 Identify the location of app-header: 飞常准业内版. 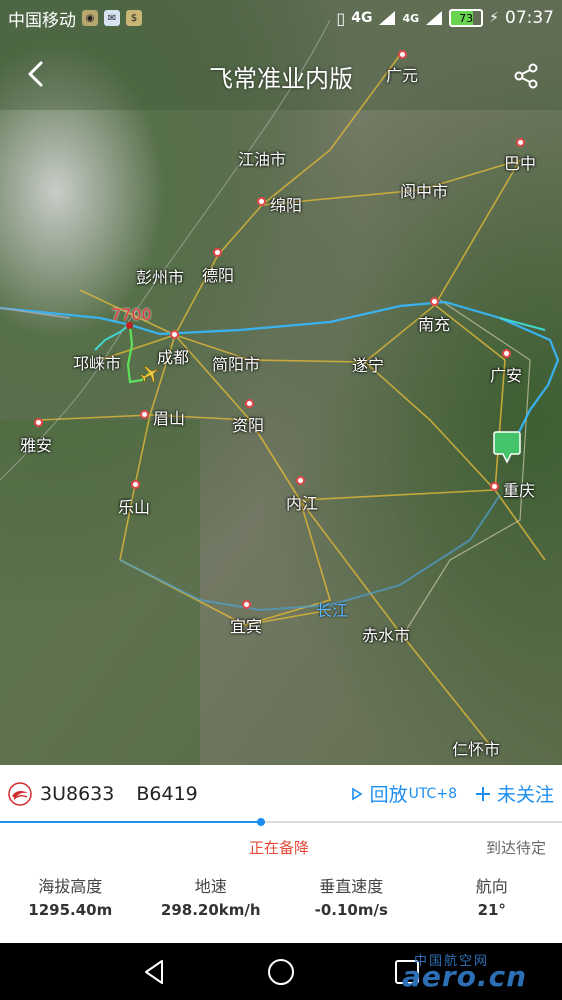
(281, 76).